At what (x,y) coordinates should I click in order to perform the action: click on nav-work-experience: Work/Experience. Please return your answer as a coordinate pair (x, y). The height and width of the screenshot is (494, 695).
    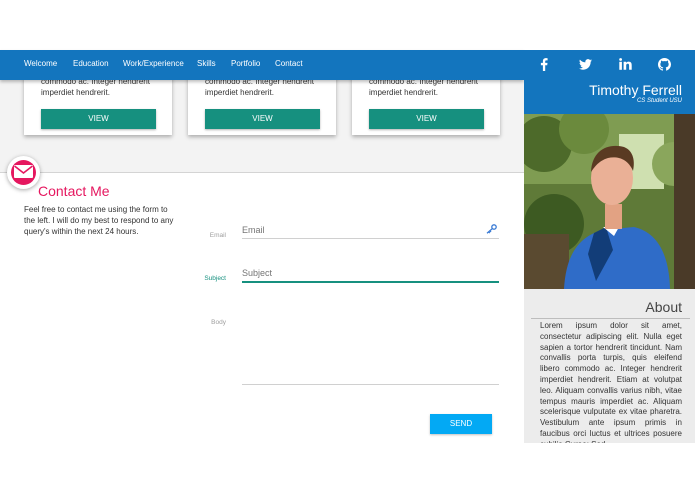
    Looking at the image, I should click on (153, 63).